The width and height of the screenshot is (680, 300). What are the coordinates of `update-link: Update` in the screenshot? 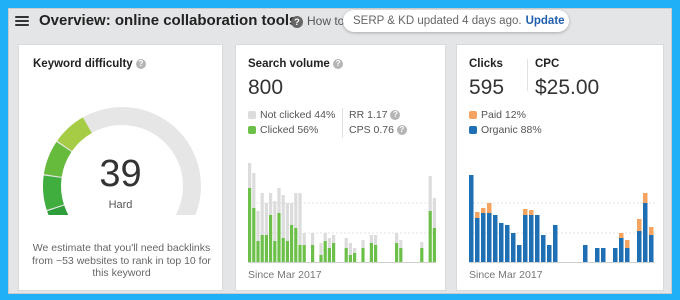 It's located at (545, 21).